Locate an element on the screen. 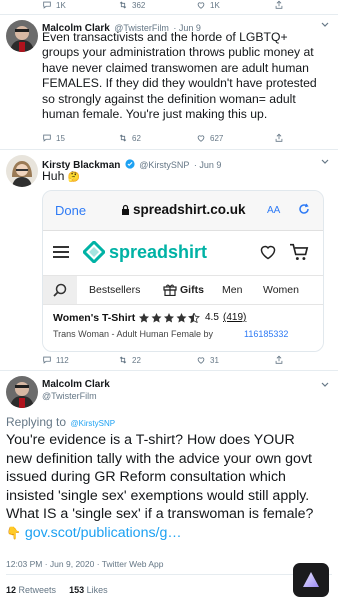 This screenshot has width=338, height=600. tweet-timestamp: 12:03 PM · Jun 9, 2020 · Twitter Web App is located at coordinates (85, 564).